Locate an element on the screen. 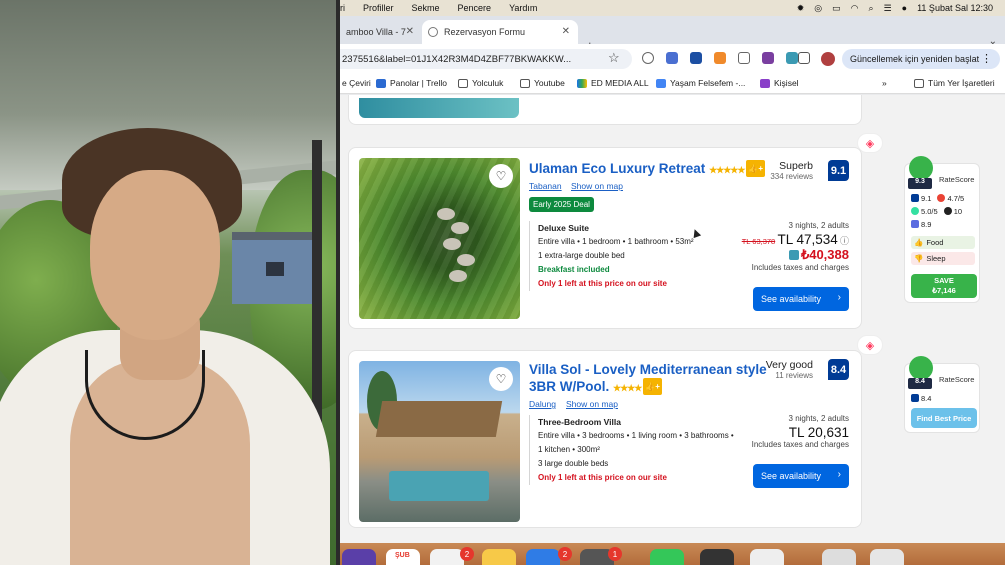 This screenshot has width=1005, height=565. find-best-price-button: Find Best Price is located at coordinates (944, 418).